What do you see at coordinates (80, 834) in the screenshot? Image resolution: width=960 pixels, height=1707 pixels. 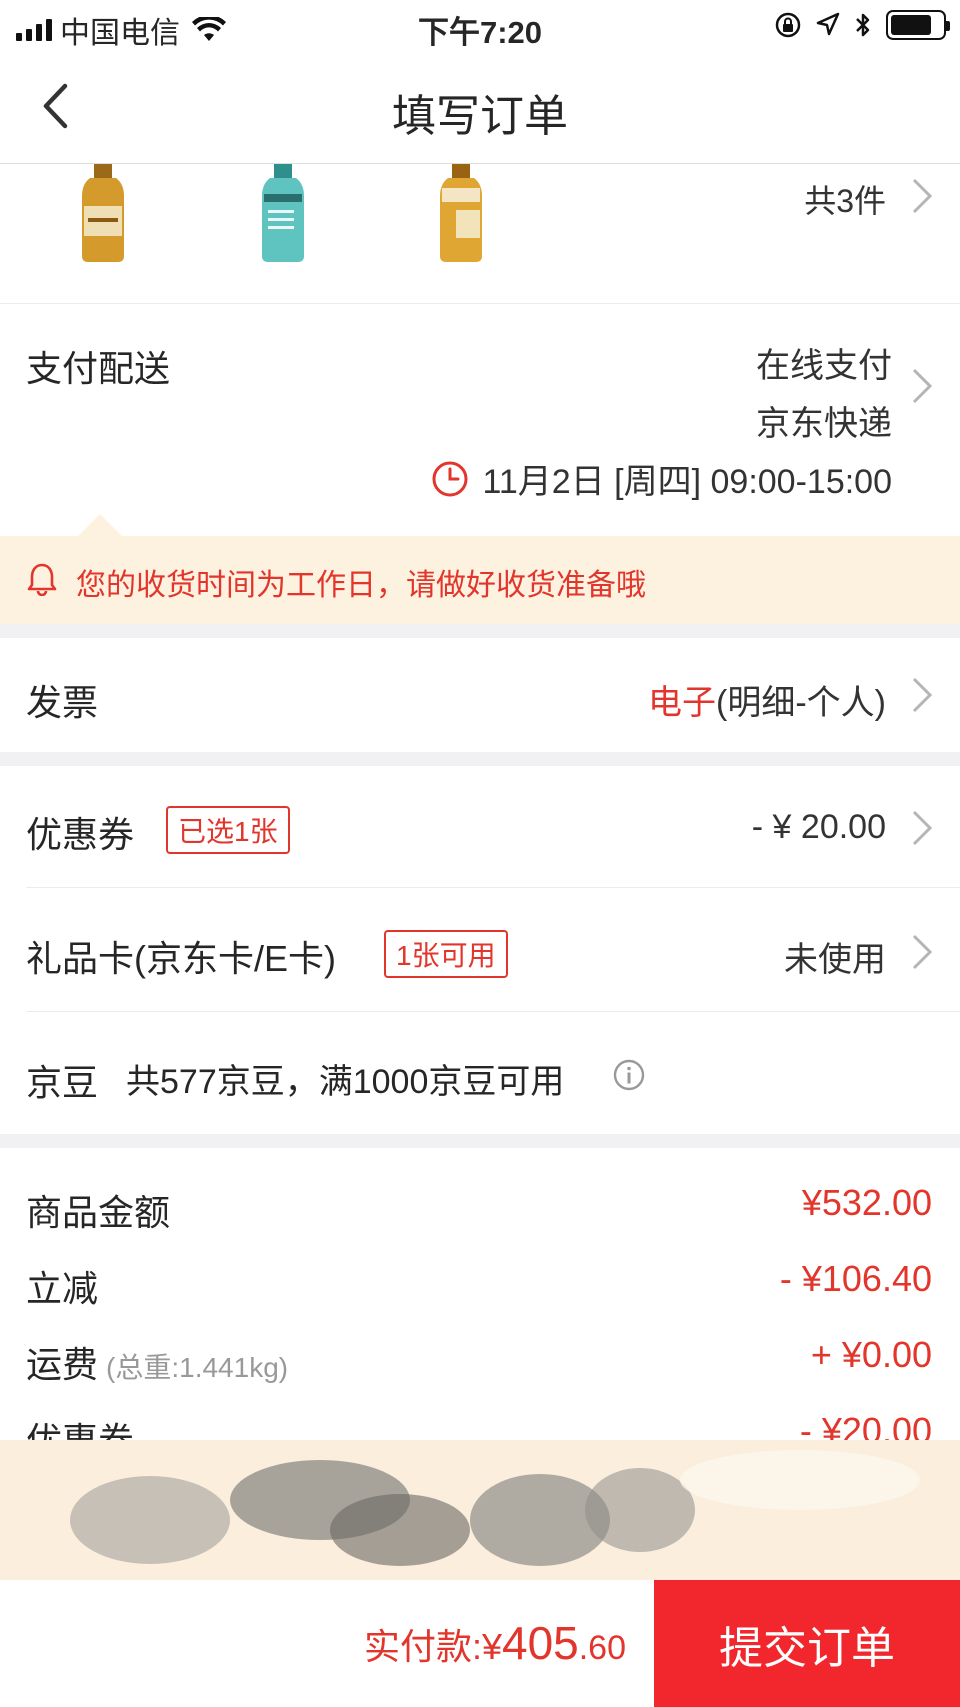 I see `coupon-label: 优惠券` at bounding box center [80, 834].